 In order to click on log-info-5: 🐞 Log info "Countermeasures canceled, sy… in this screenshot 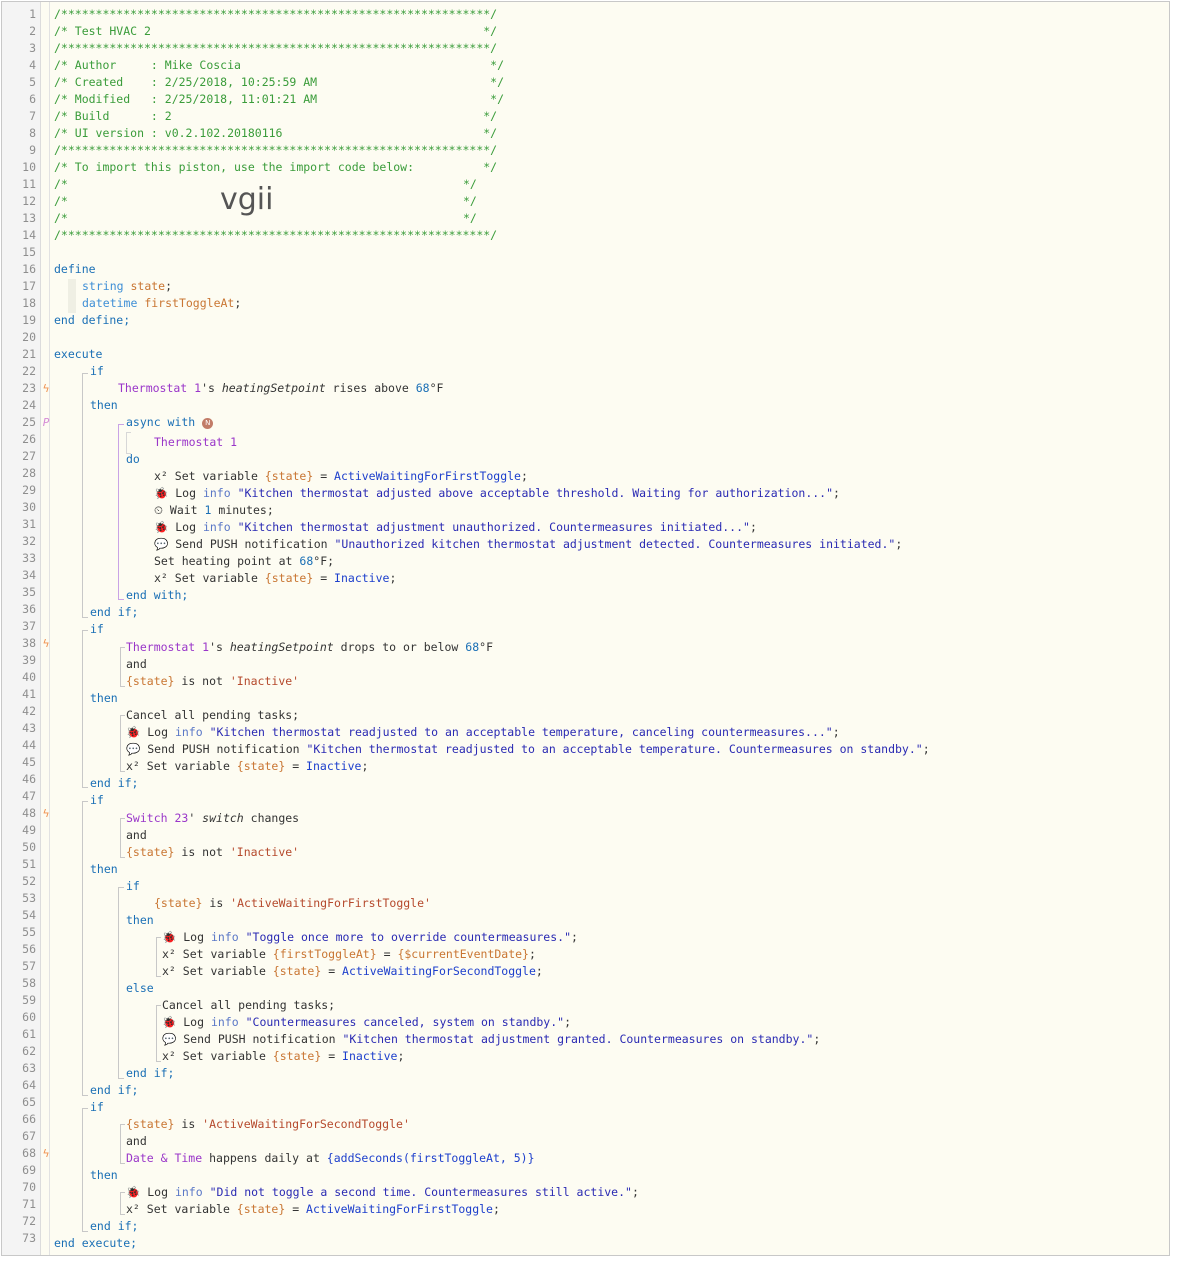, I will do `click(366, 1022)`.